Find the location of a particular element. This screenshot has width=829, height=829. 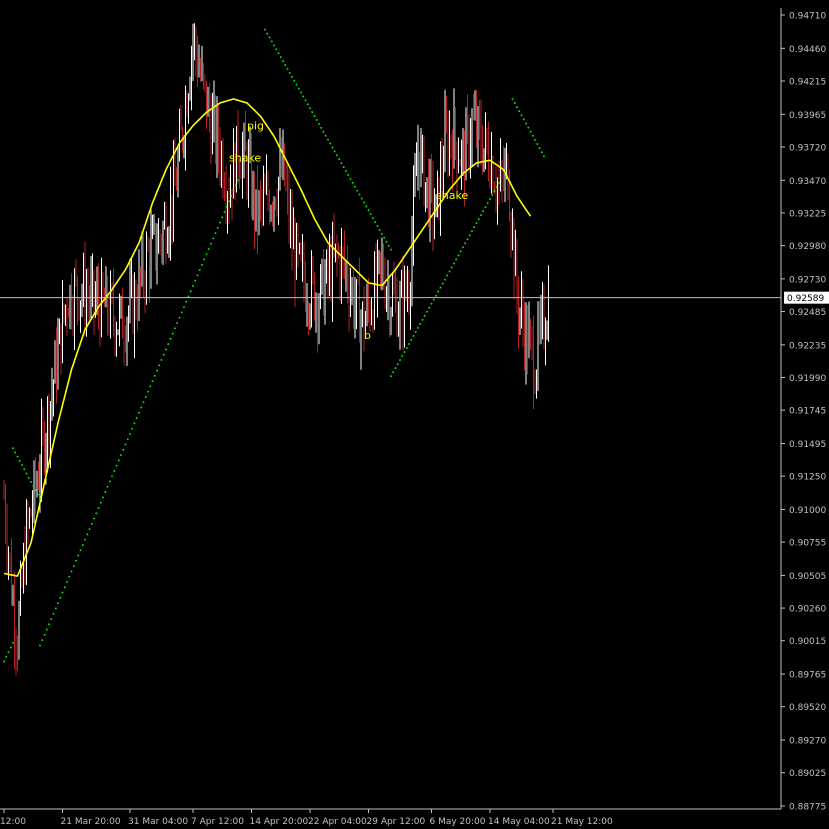

price-tick-label: 0.93965 is located at coordinates (807, 116).